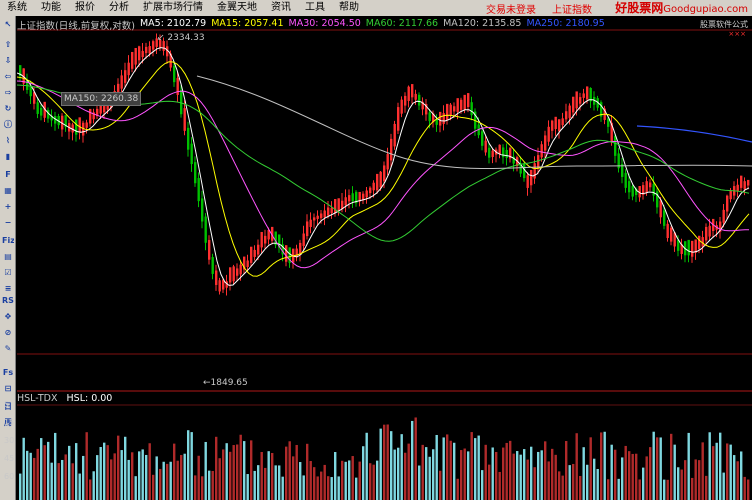 The image size is (752, 500). Describe the element at coordinates (173, 8) in the screenshot. I see `menu-extended-market: 扩展市场行情` at that location.